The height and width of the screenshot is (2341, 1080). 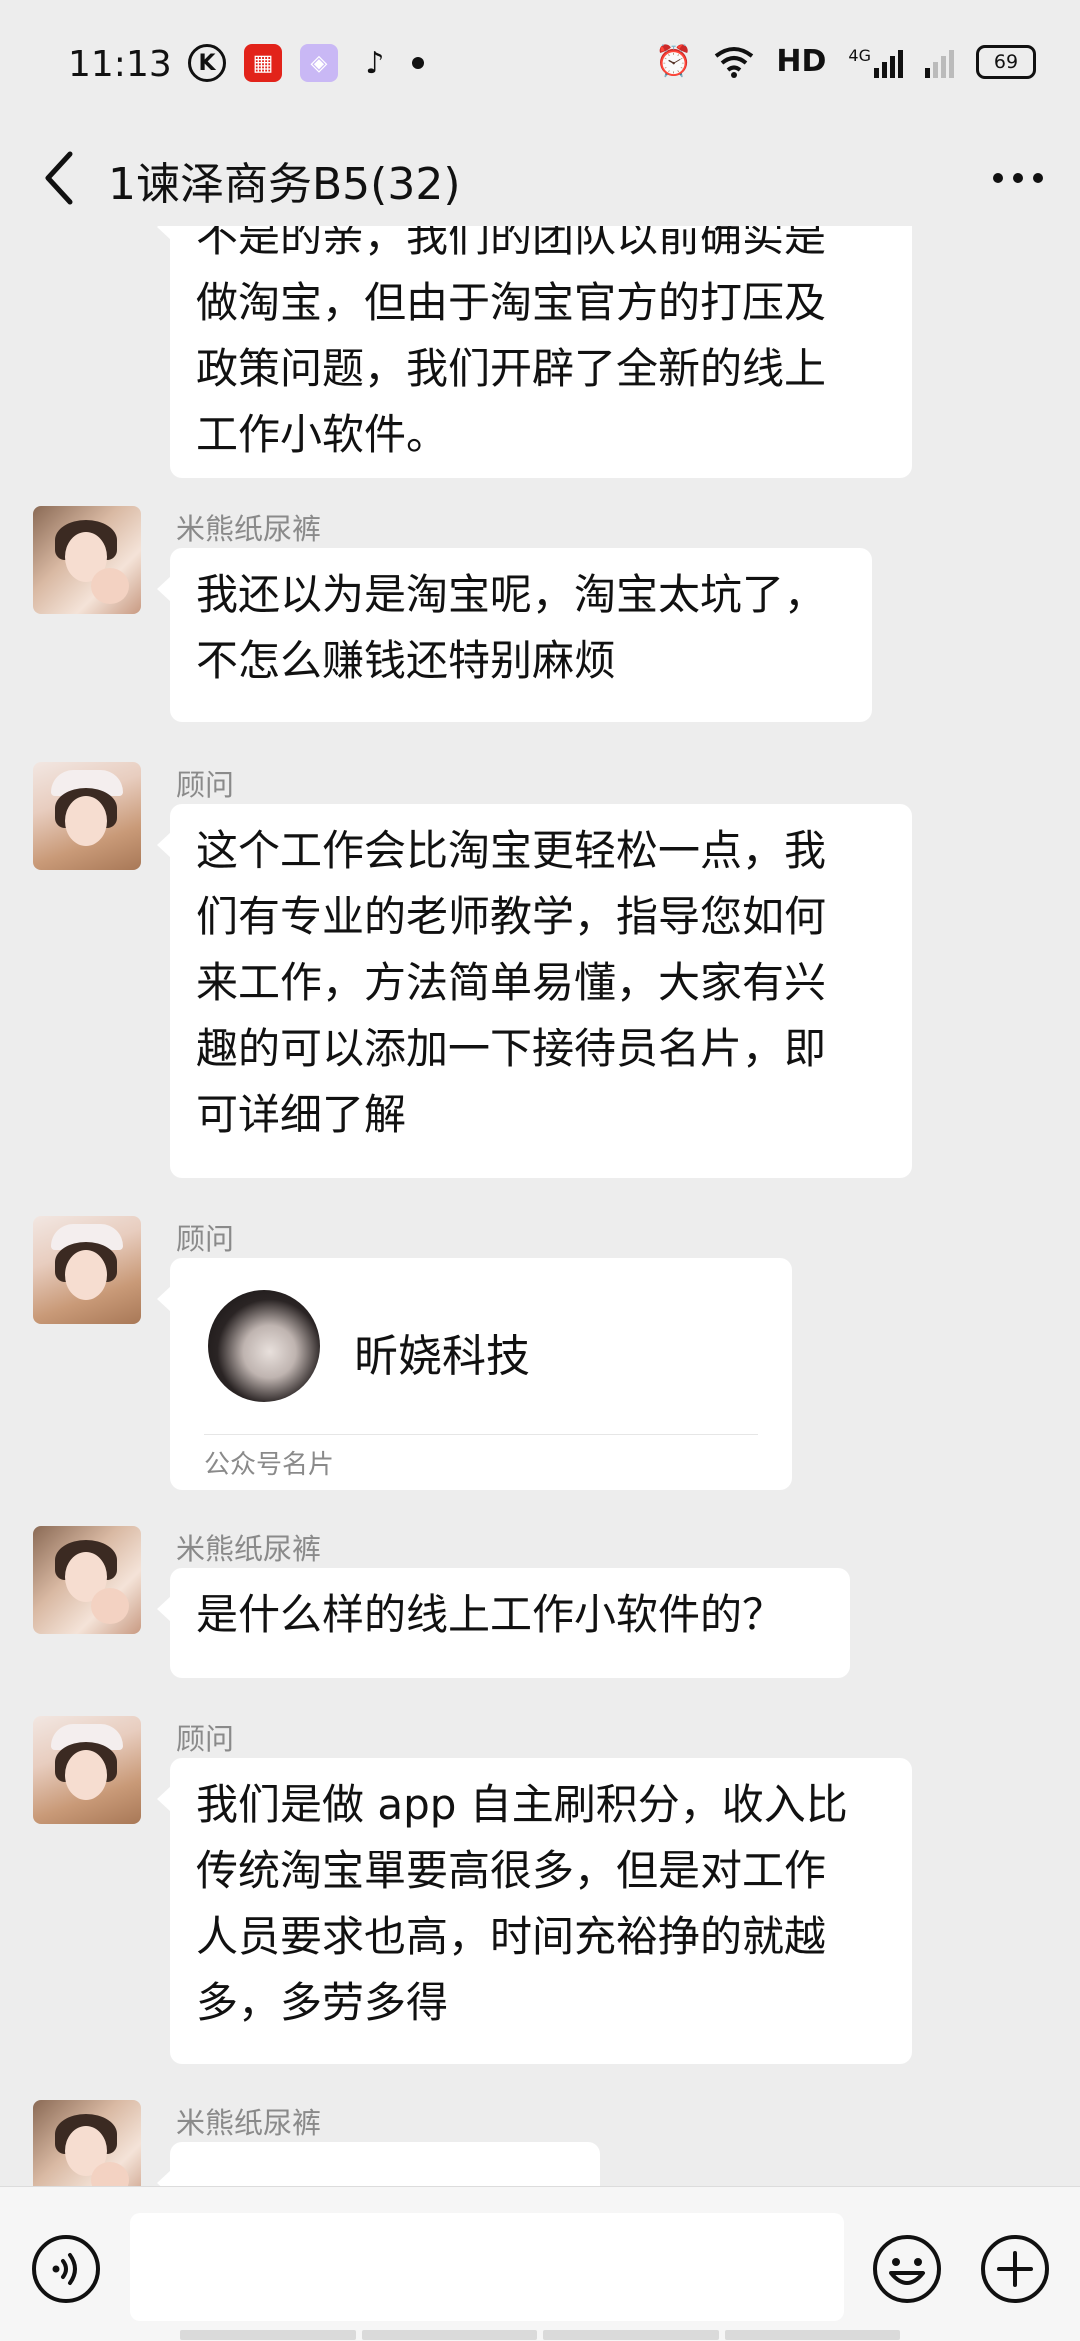 I want to click on tiktok-icon: ♪, so click(x=375, y=63).